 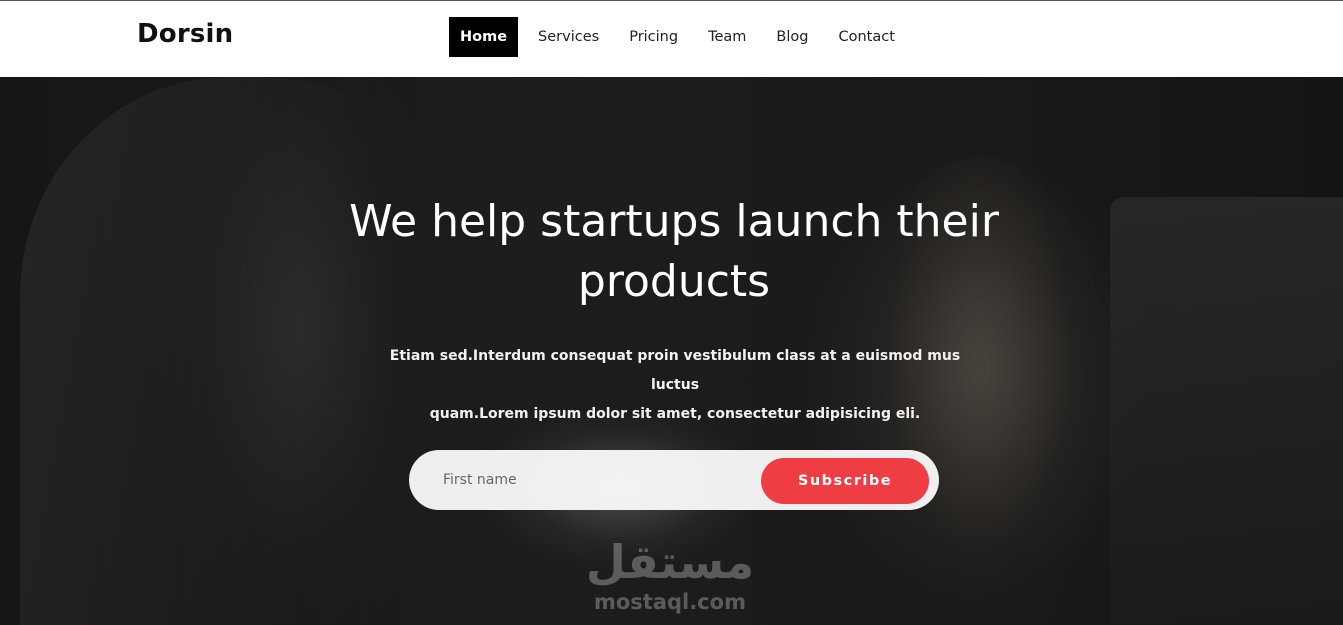 I want to click on brand-logo: Dorsin, so click(x=185, y=34).